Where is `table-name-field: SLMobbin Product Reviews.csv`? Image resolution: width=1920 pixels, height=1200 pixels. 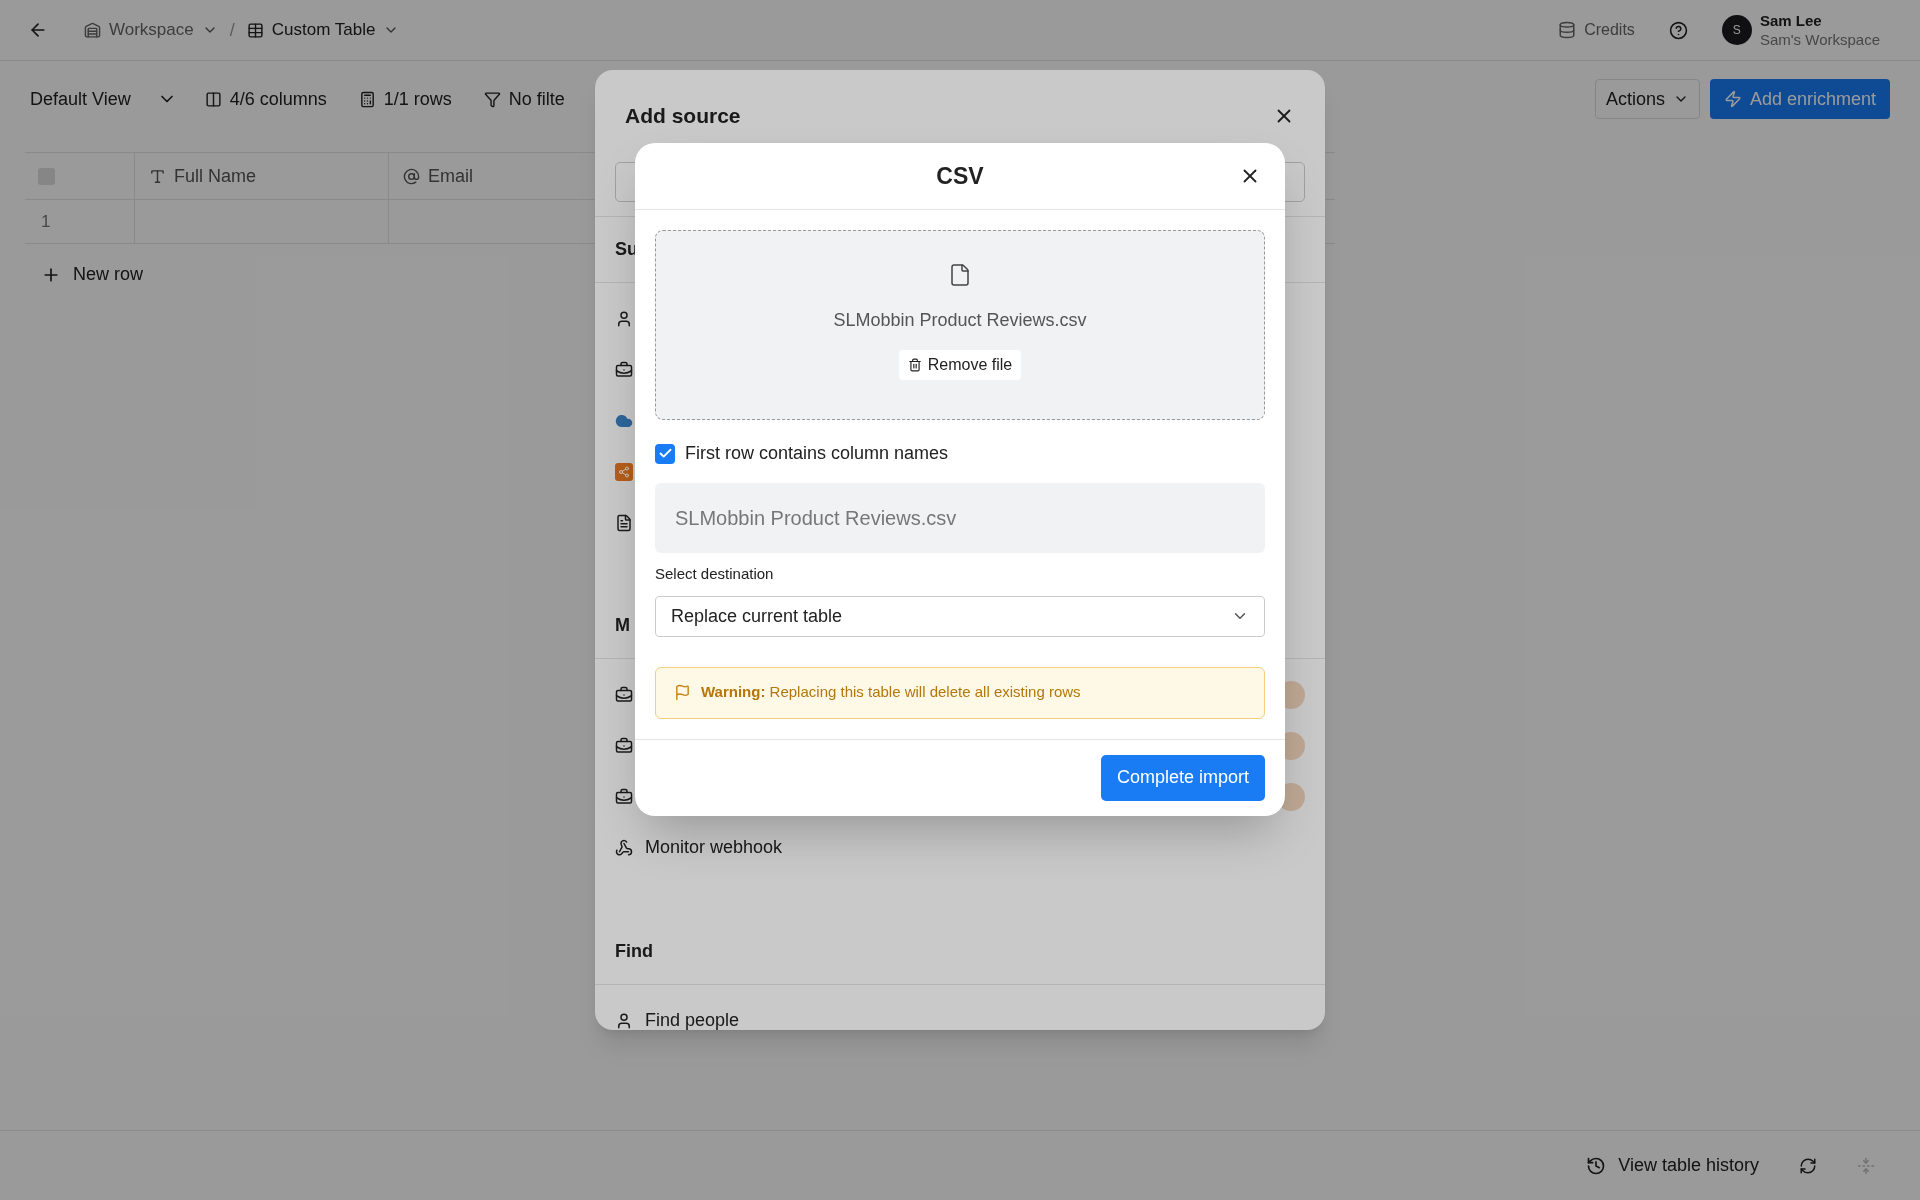
table-name-field: SLMobbin Product Reviews.csv is located at coordinates (960, 518).